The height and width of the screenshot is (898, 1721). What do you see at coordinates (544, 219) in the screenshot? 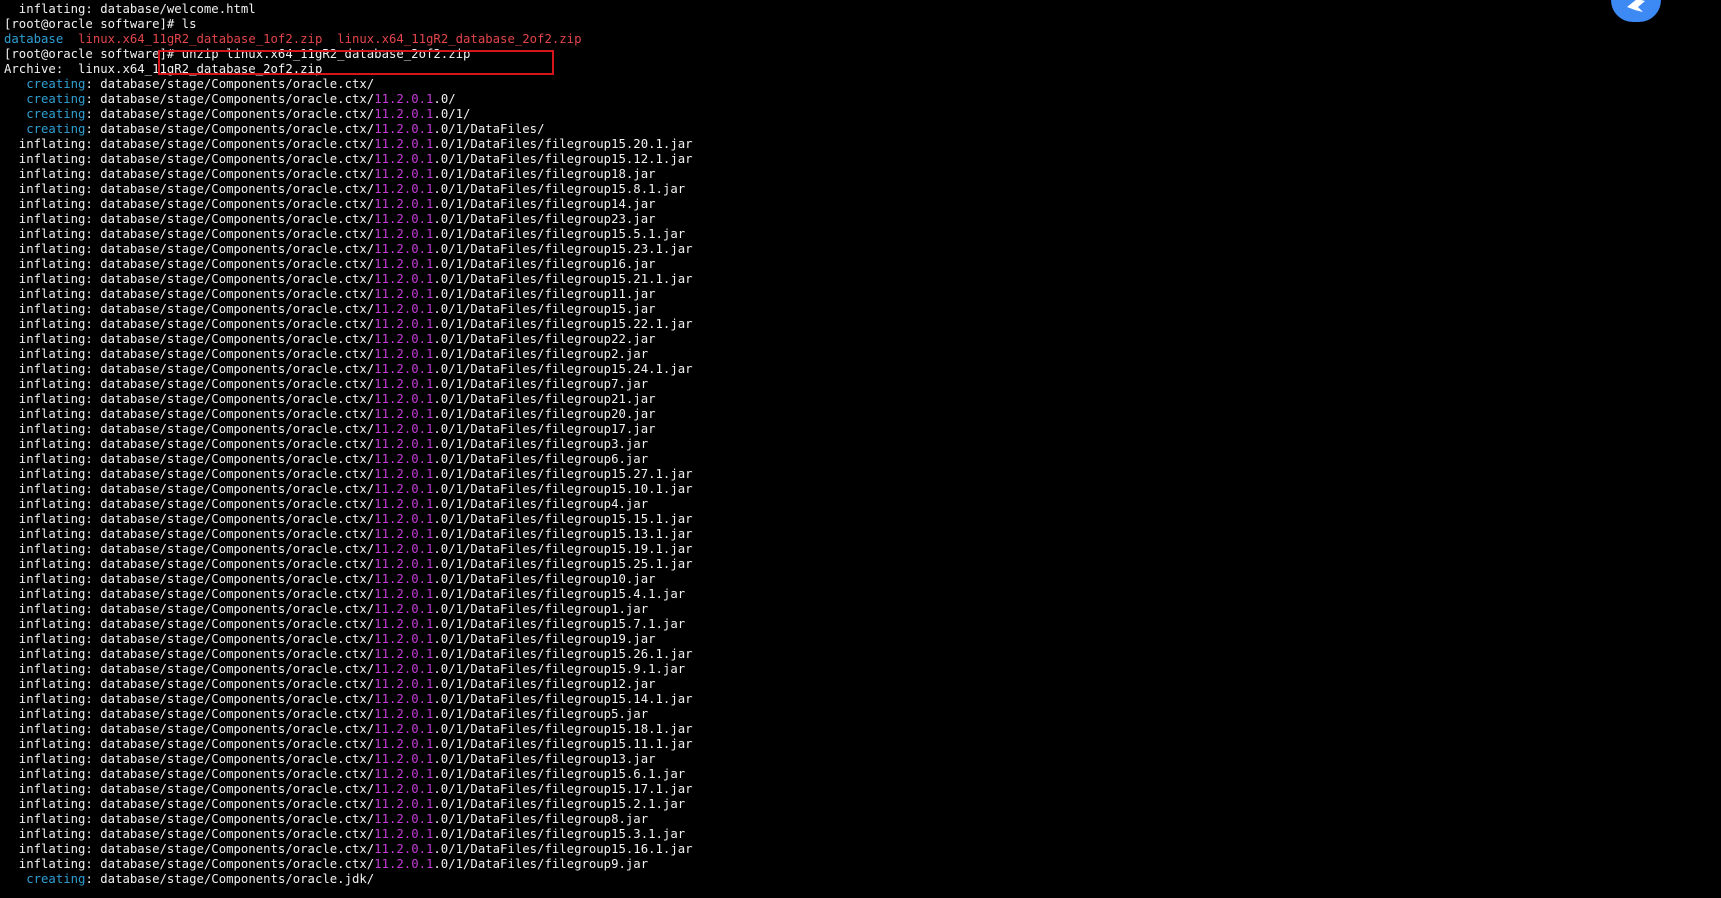
I see `terminal-text: .0/1/DataFiles/filegroup23.jar` at bounding box center [544, 219].